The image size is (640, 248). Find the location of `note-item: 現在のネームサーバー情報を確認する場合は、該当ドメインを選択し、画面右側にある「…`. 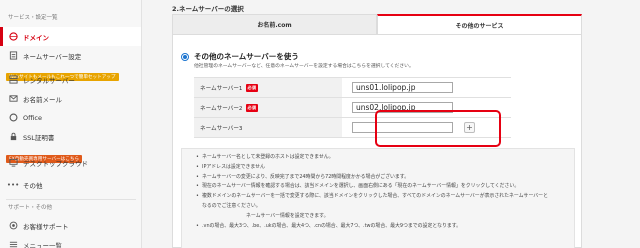

note-item: 現在のネームサーバー情報を確認する場合は、該当ドメインを選択し、画面右側にある「… is located at coordinates (382, 187).